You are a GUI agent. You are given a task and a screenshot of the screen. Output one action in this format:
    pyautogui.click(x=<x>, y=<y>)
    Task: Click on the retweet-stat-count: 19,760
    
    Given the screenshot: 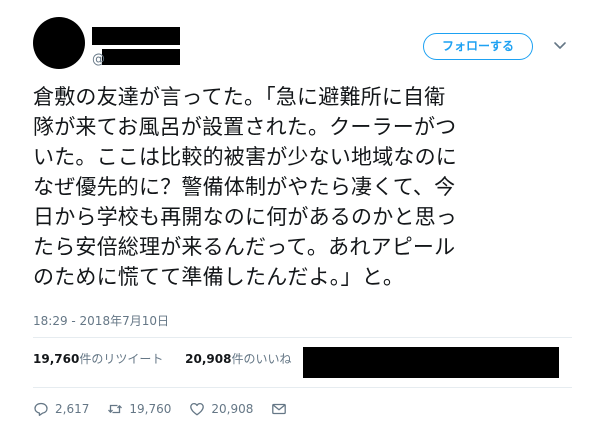 What is the action you would take?
    pyautogui.click(x=56, y=359)
    